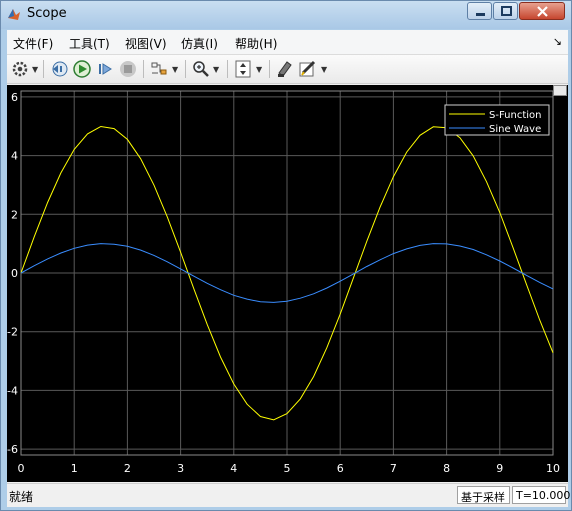  Describe the element at coordinates (127, 468) in the screenshot. I see `x-tick-label: 2` at that location.